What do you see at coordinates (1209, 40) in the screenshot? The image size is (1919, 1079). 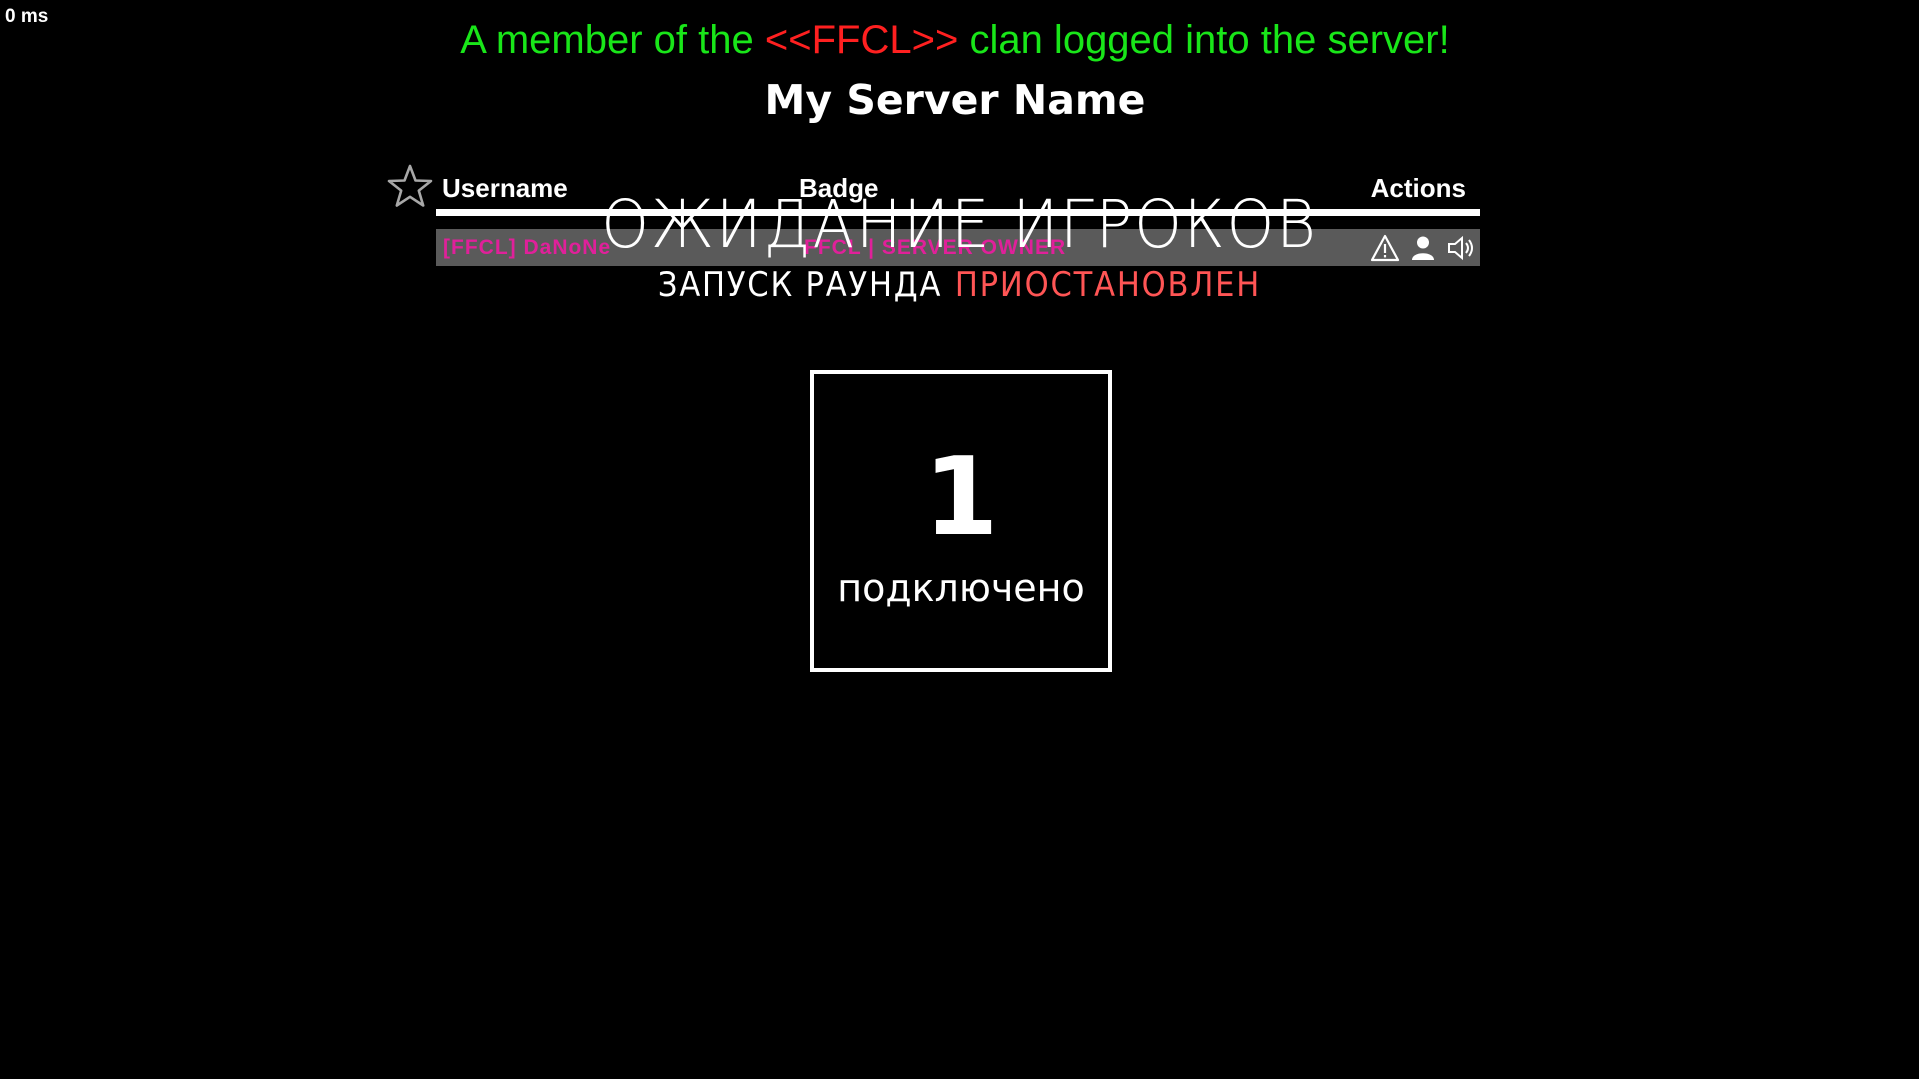 I see `announcement-suffix: clan logged into the server!` at bounding box center [1209, 40].